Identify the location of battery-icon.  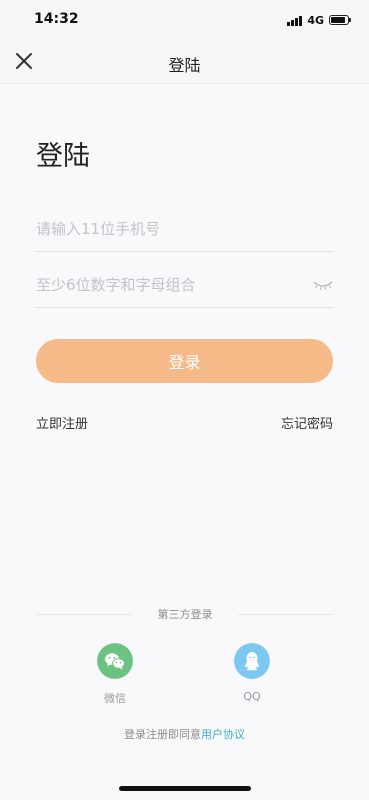
(340, 20).